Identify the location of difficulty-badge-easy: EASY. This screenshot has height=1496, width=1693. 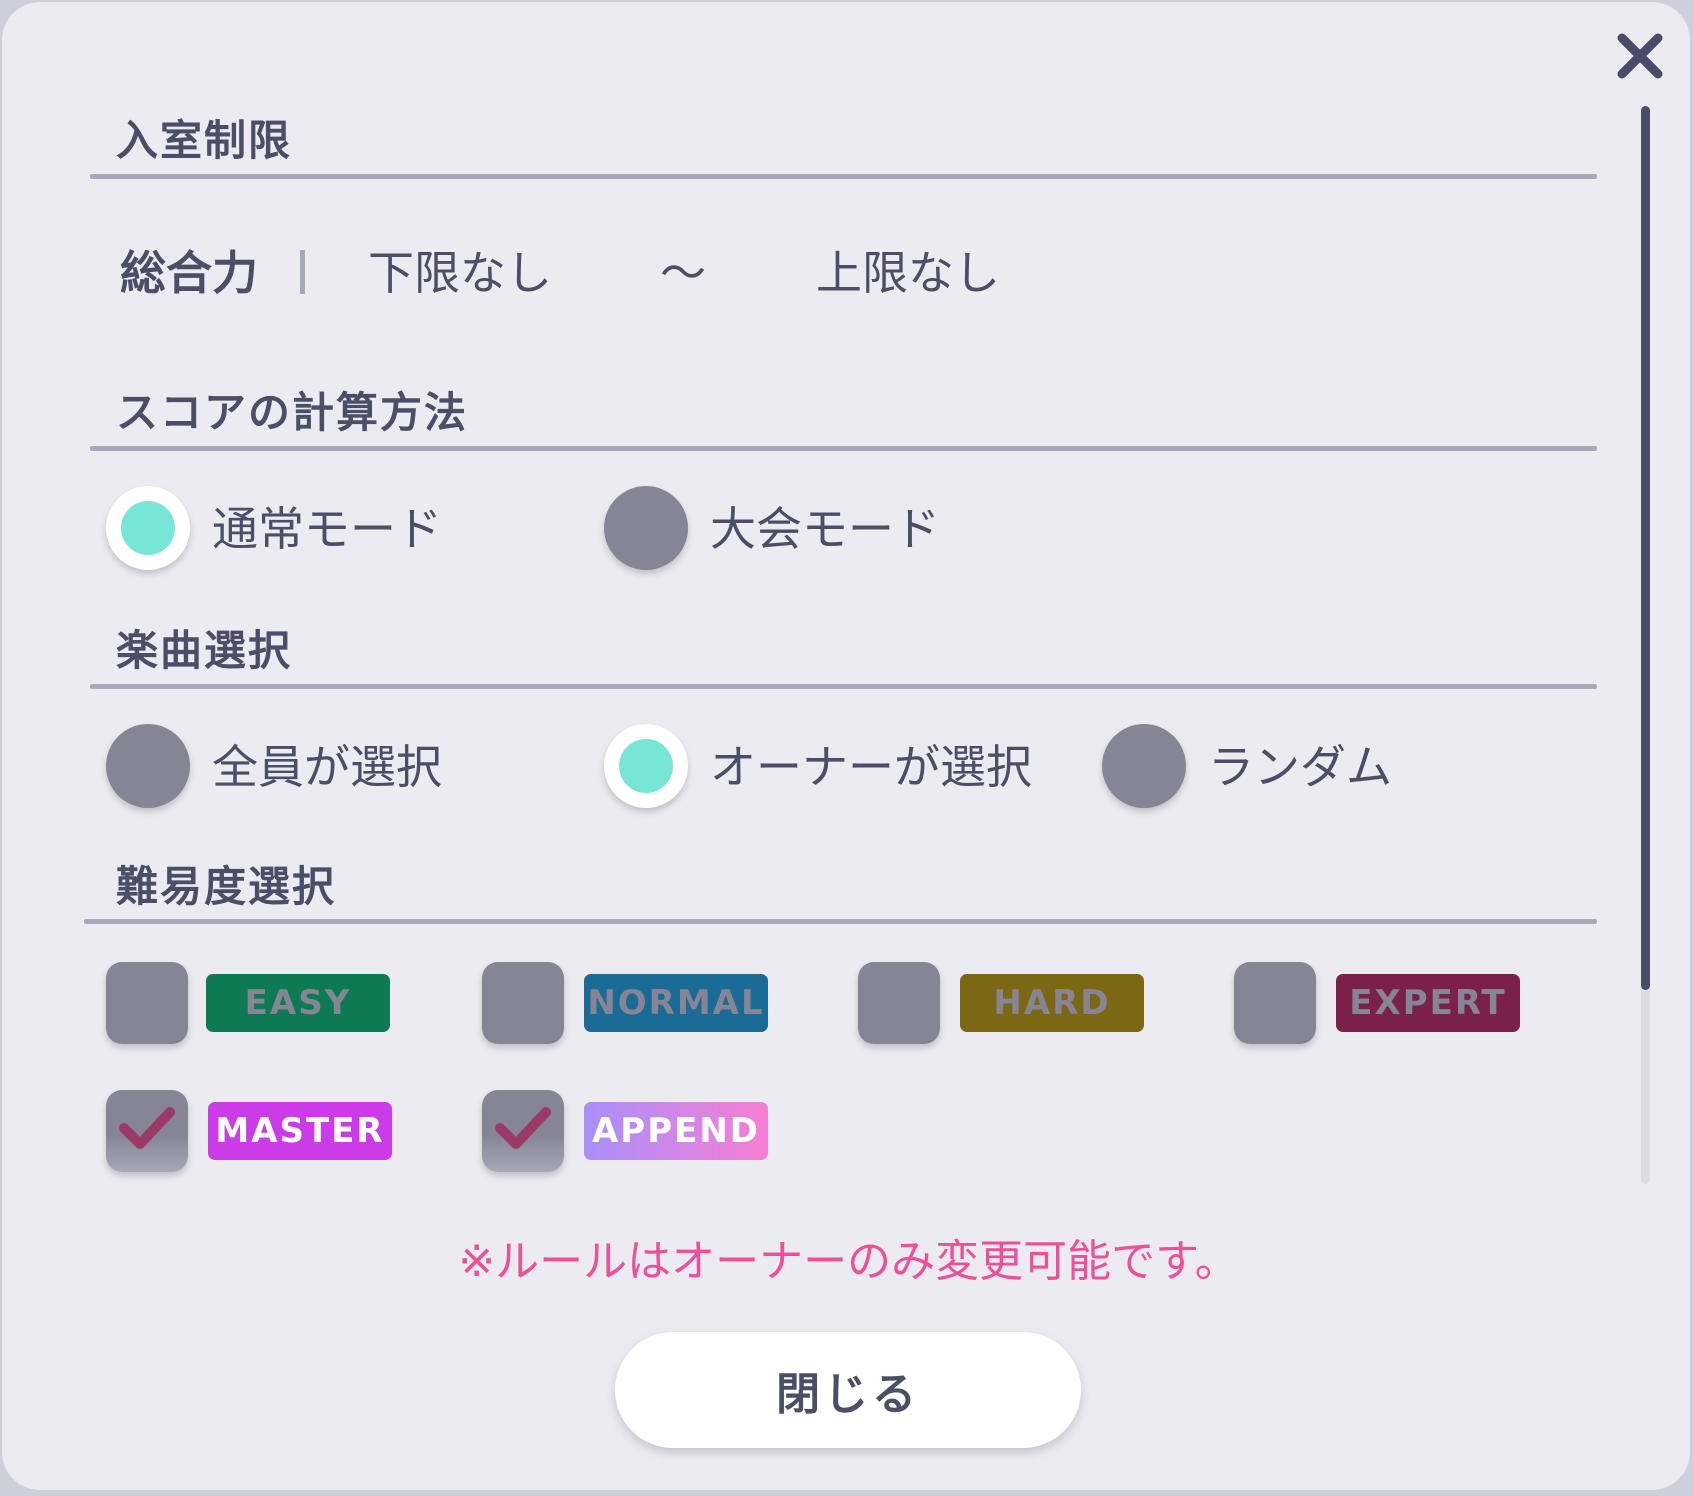
(298, 1003).